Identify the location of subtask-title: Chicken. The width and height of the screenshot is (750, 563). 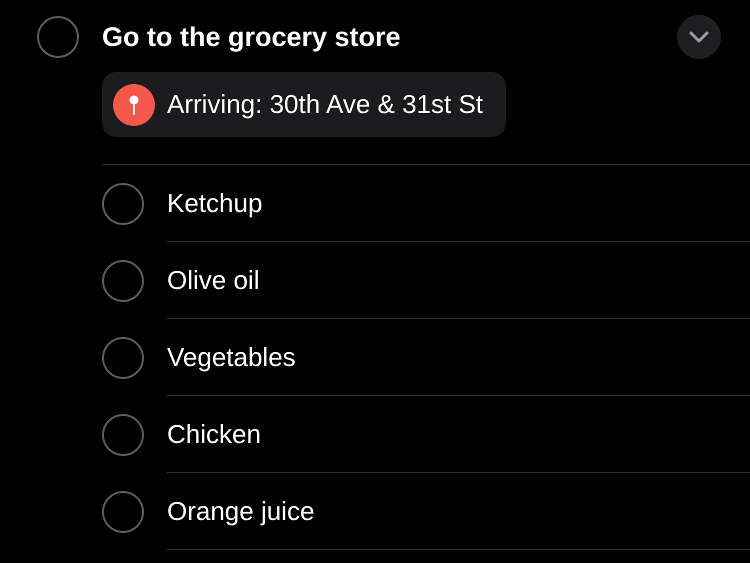
(214, 434).